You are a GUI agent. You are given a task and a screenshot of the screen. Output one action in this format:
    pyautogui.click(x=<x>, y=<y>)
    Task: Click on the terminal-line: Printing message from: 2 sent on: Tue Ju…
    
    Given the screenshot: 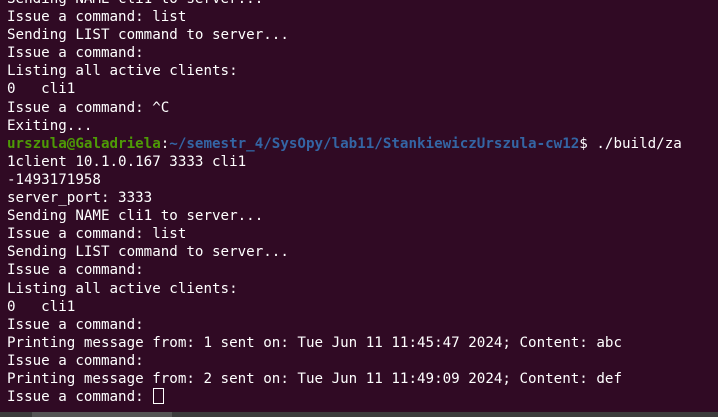 What is the action you would take?
    pyautogui.click(x=314, y=378)
    